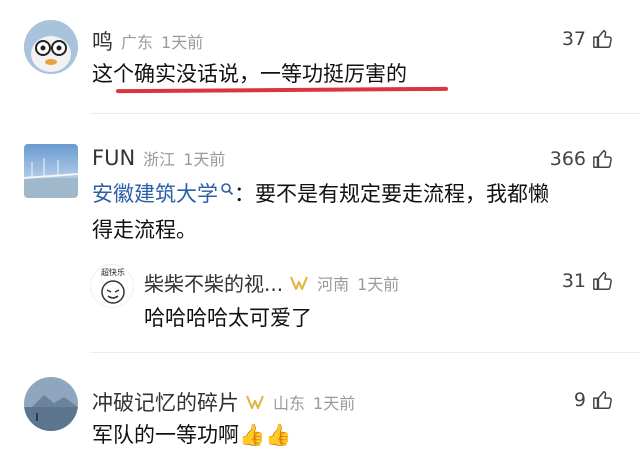 Image resolution: width=640 pixels, height=463 pixels. What do you see at coordinates (155, 194) in the screenshot?
I see `mention-link: 安徽建筑大学` at bounding box center [155, 194].